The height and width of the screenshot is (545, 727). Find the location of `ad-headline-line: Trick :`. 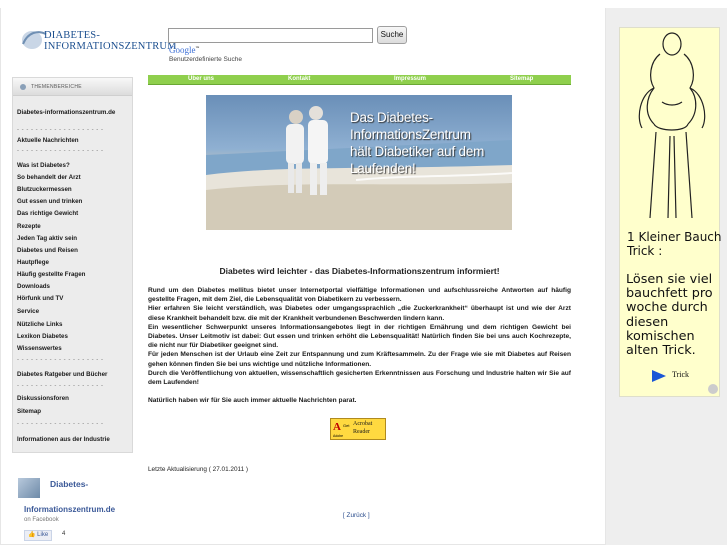

ad-headline-line: Trick : is located at coordinates (645, 251).